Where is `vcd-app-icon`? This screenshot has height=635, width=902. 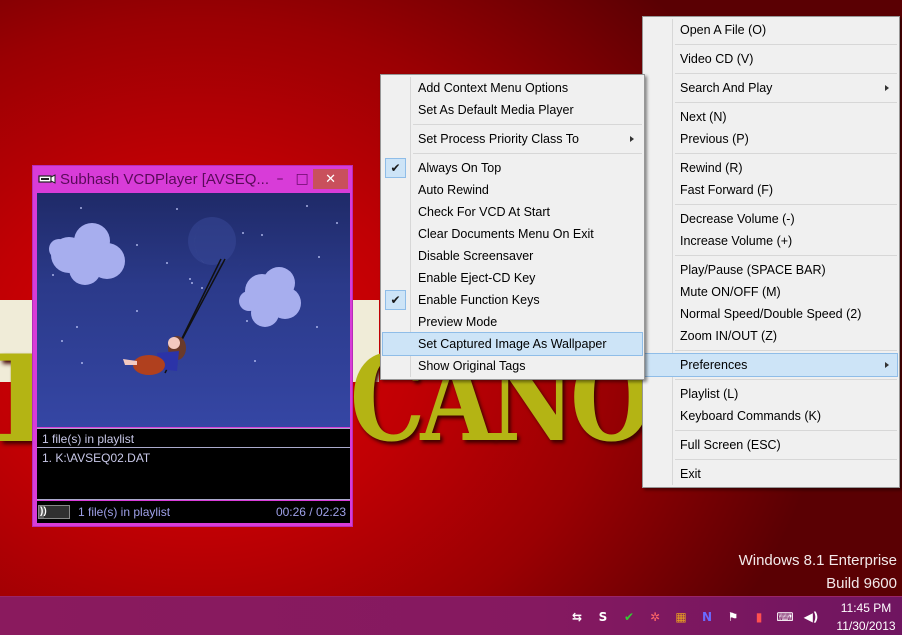
vcd-app-icon is located at coordinates (47, 179).